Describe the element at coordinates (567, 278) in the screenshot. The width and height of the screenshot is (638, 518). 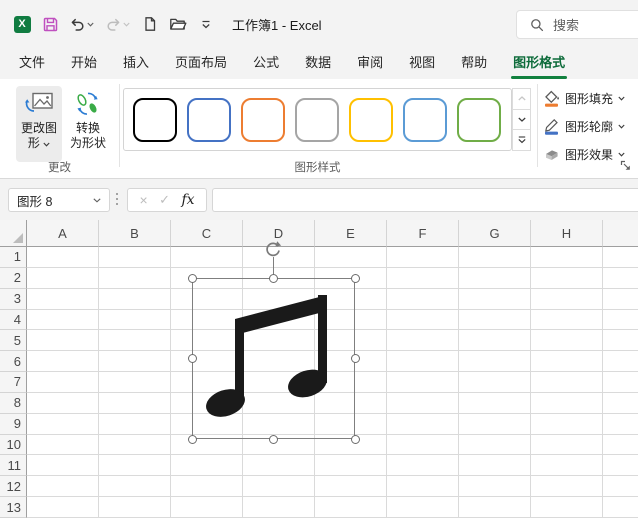
I see `cell-H2` at that location.